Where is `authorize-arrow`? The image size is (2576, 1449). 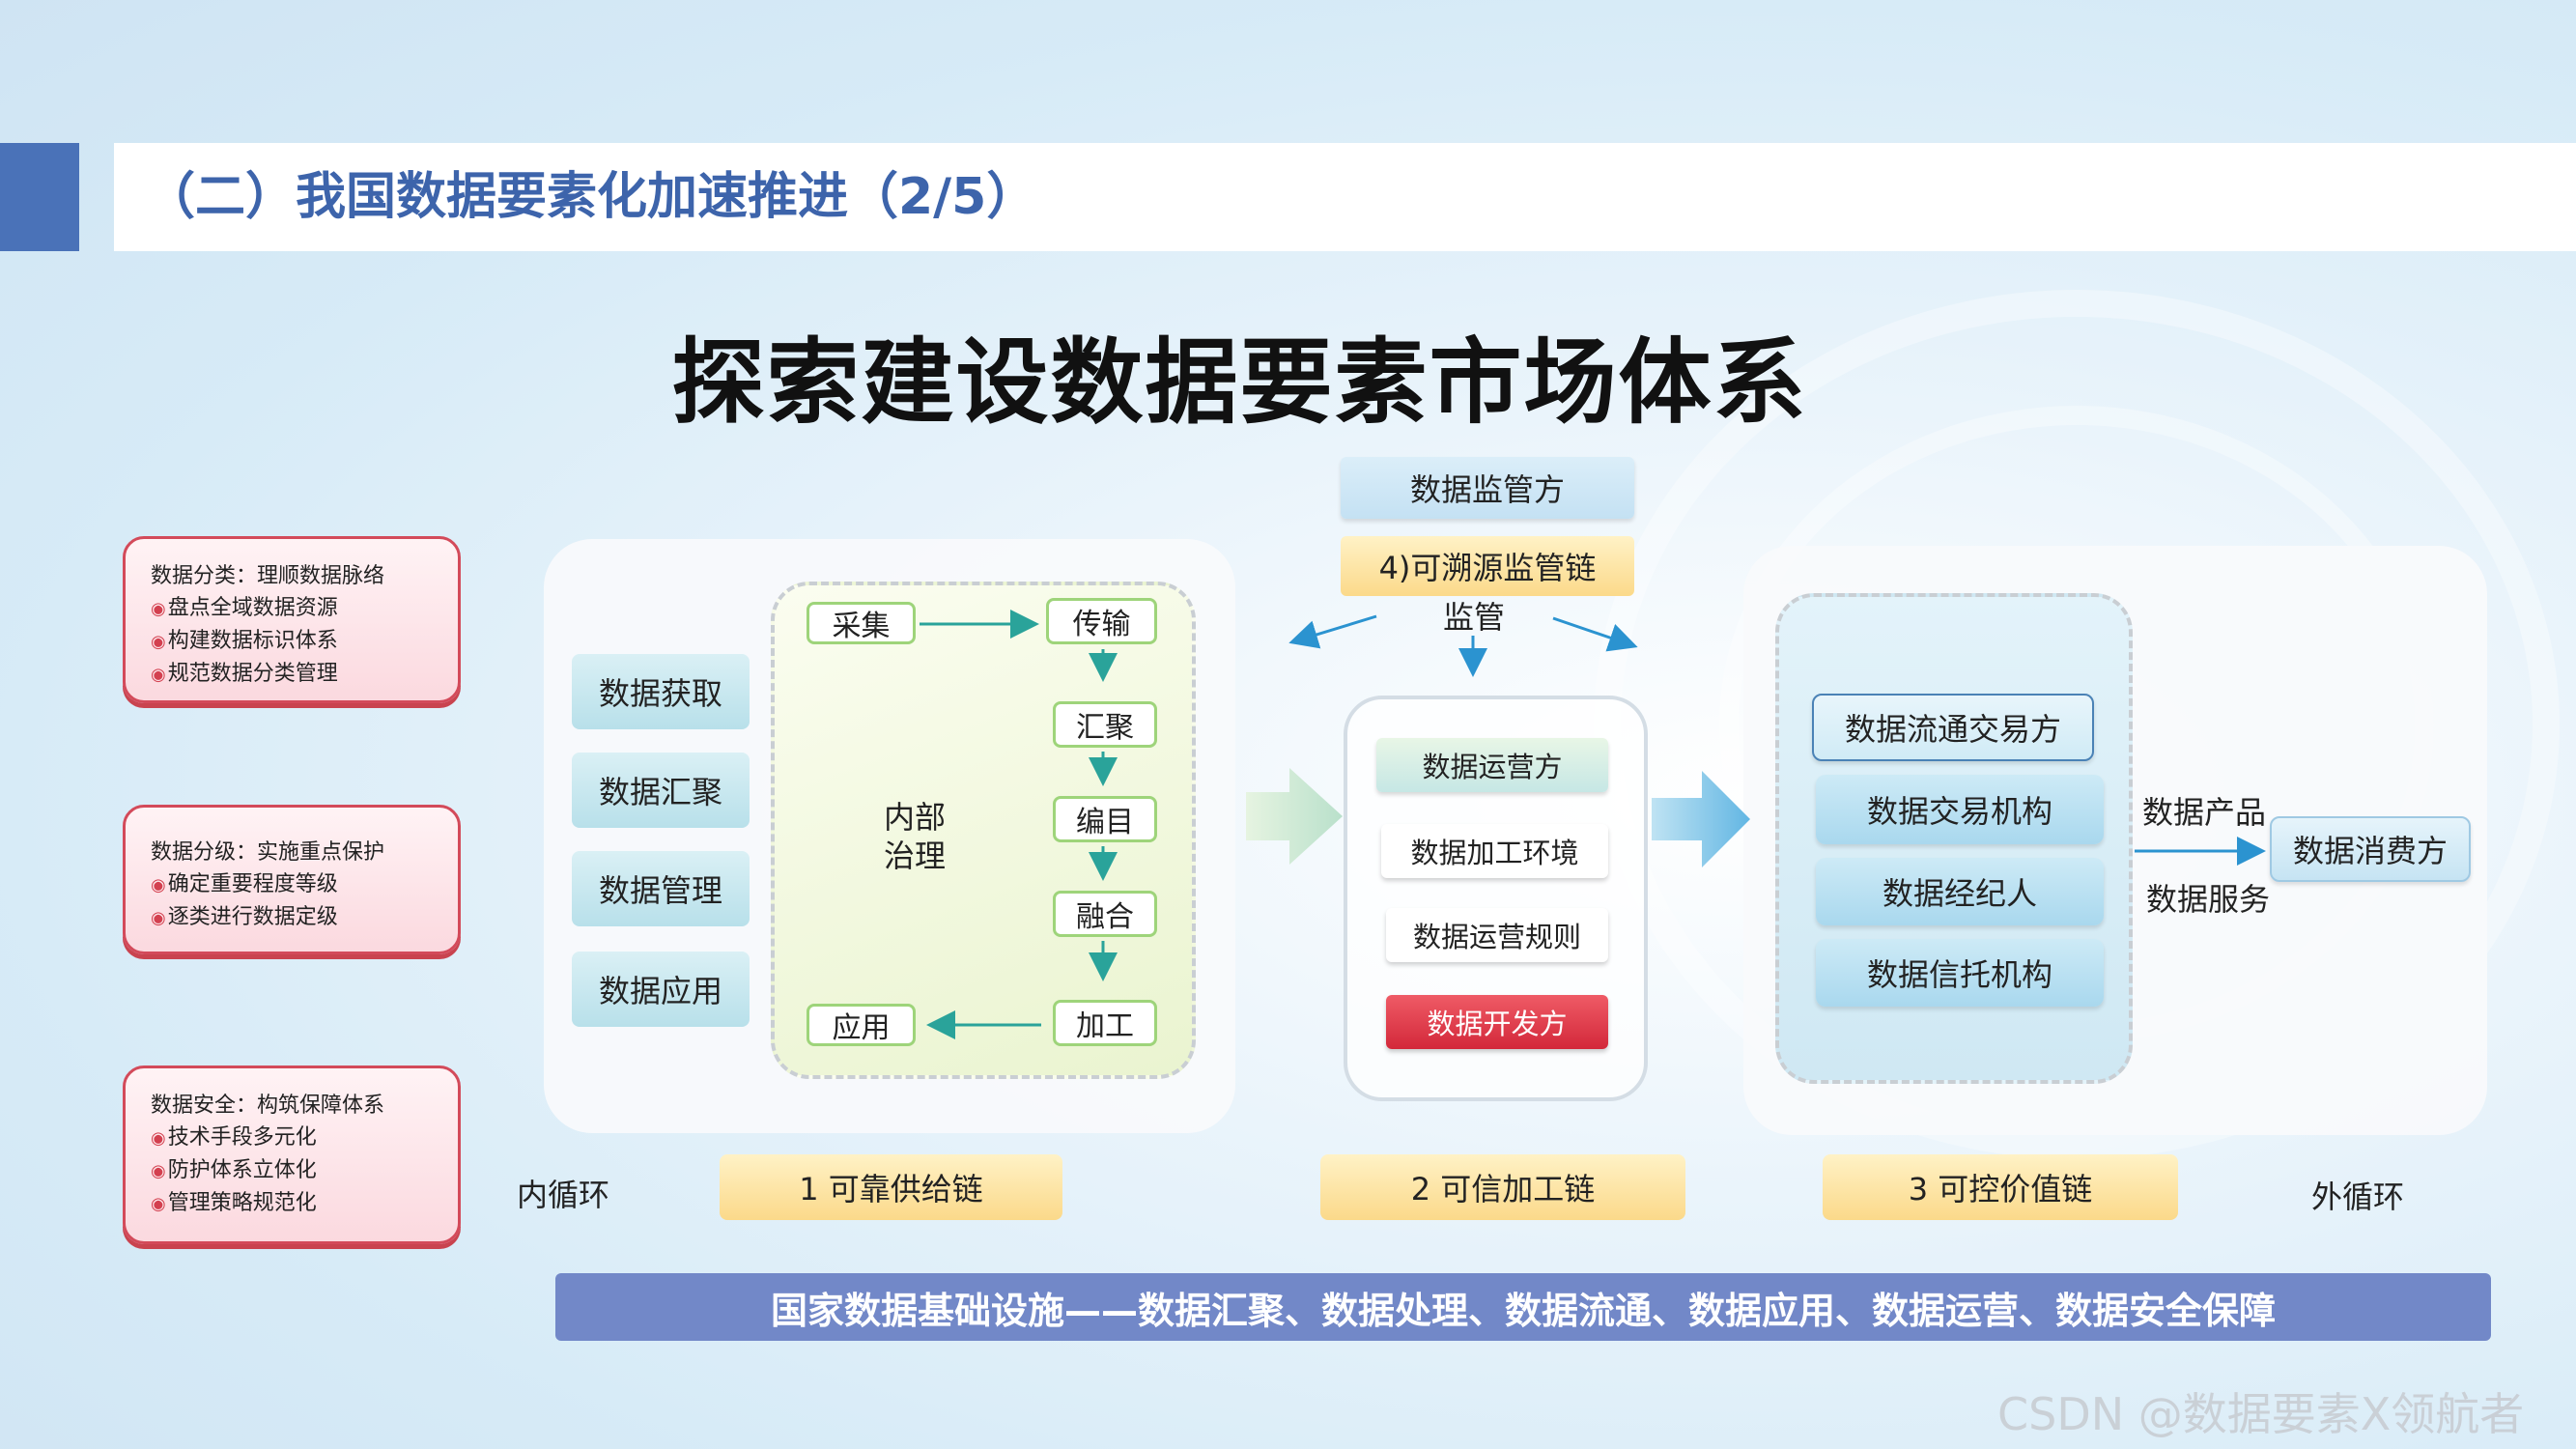
authorize-arrow is located at coordinates (1294, 816).